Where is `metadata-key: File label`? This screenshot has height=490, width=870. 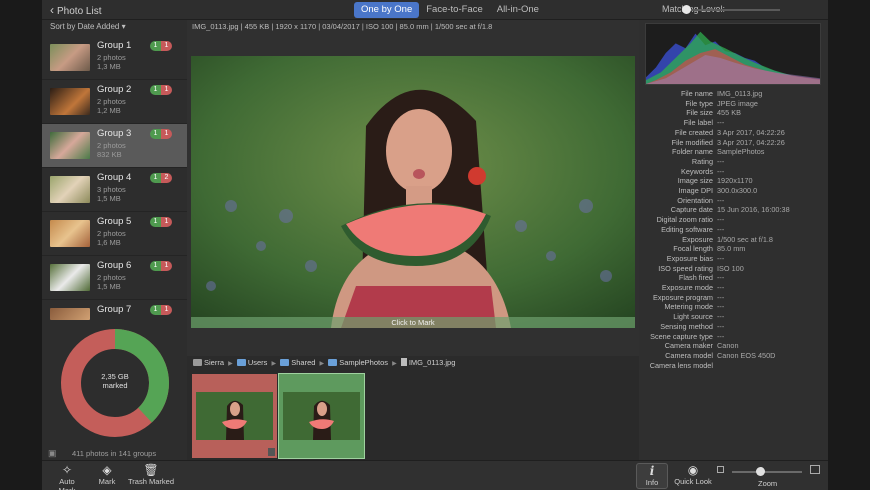
metadata-key: File label is located at coordinates (698, 123).